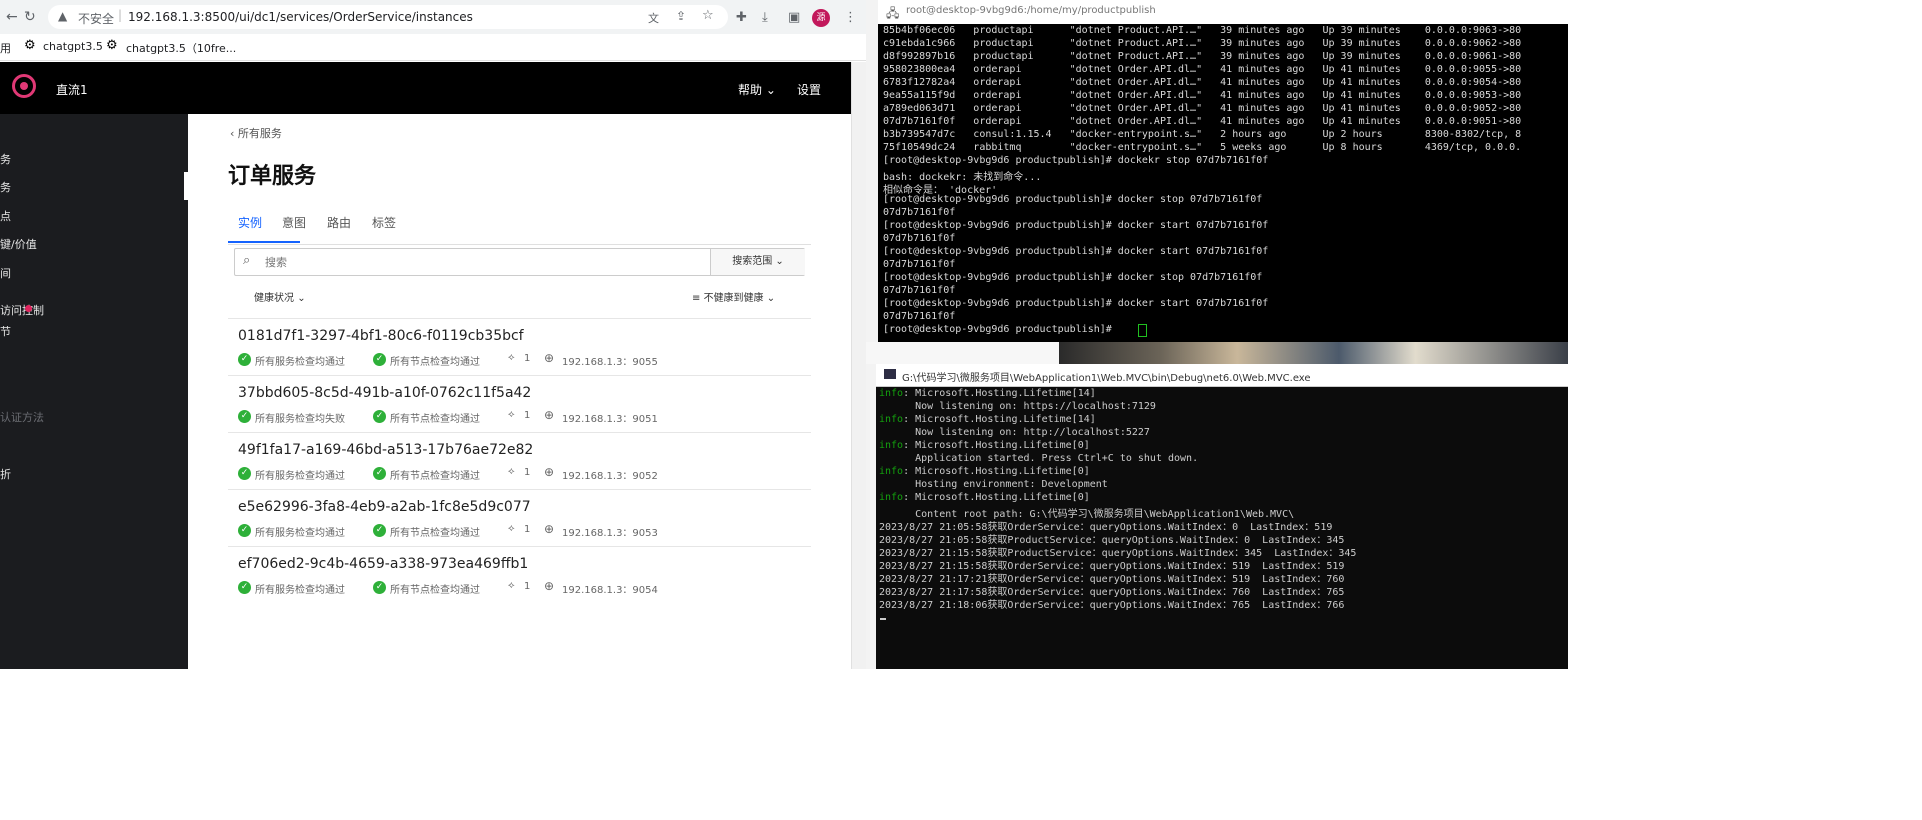 The height and width of the screenshot is (820, 1922). Describe the element at coordinates (821, 18) in the screenshot. I see `avatar: 源` at that location.